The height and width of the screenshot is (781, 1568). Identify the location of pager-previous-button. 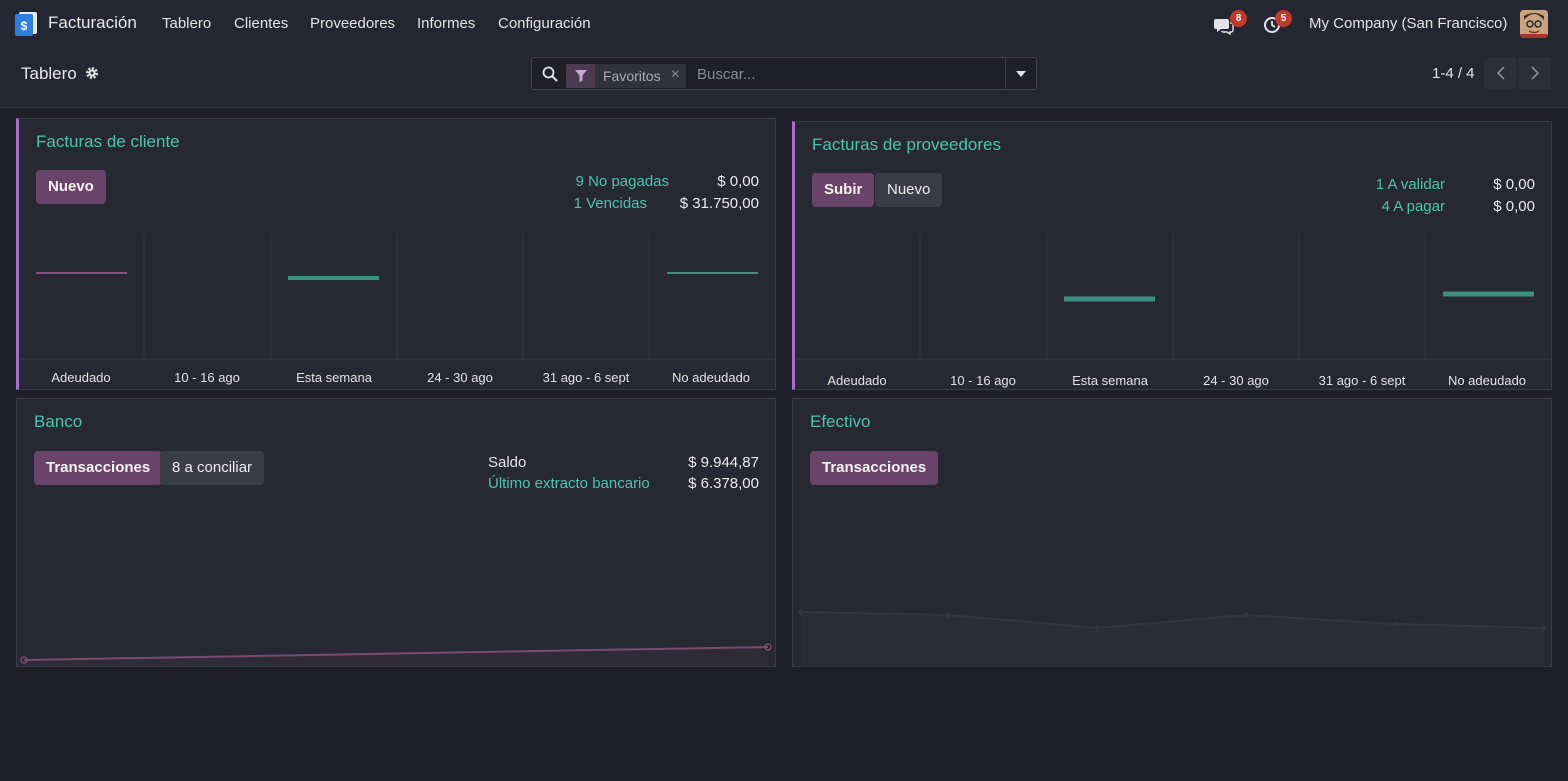
(1500, 73).